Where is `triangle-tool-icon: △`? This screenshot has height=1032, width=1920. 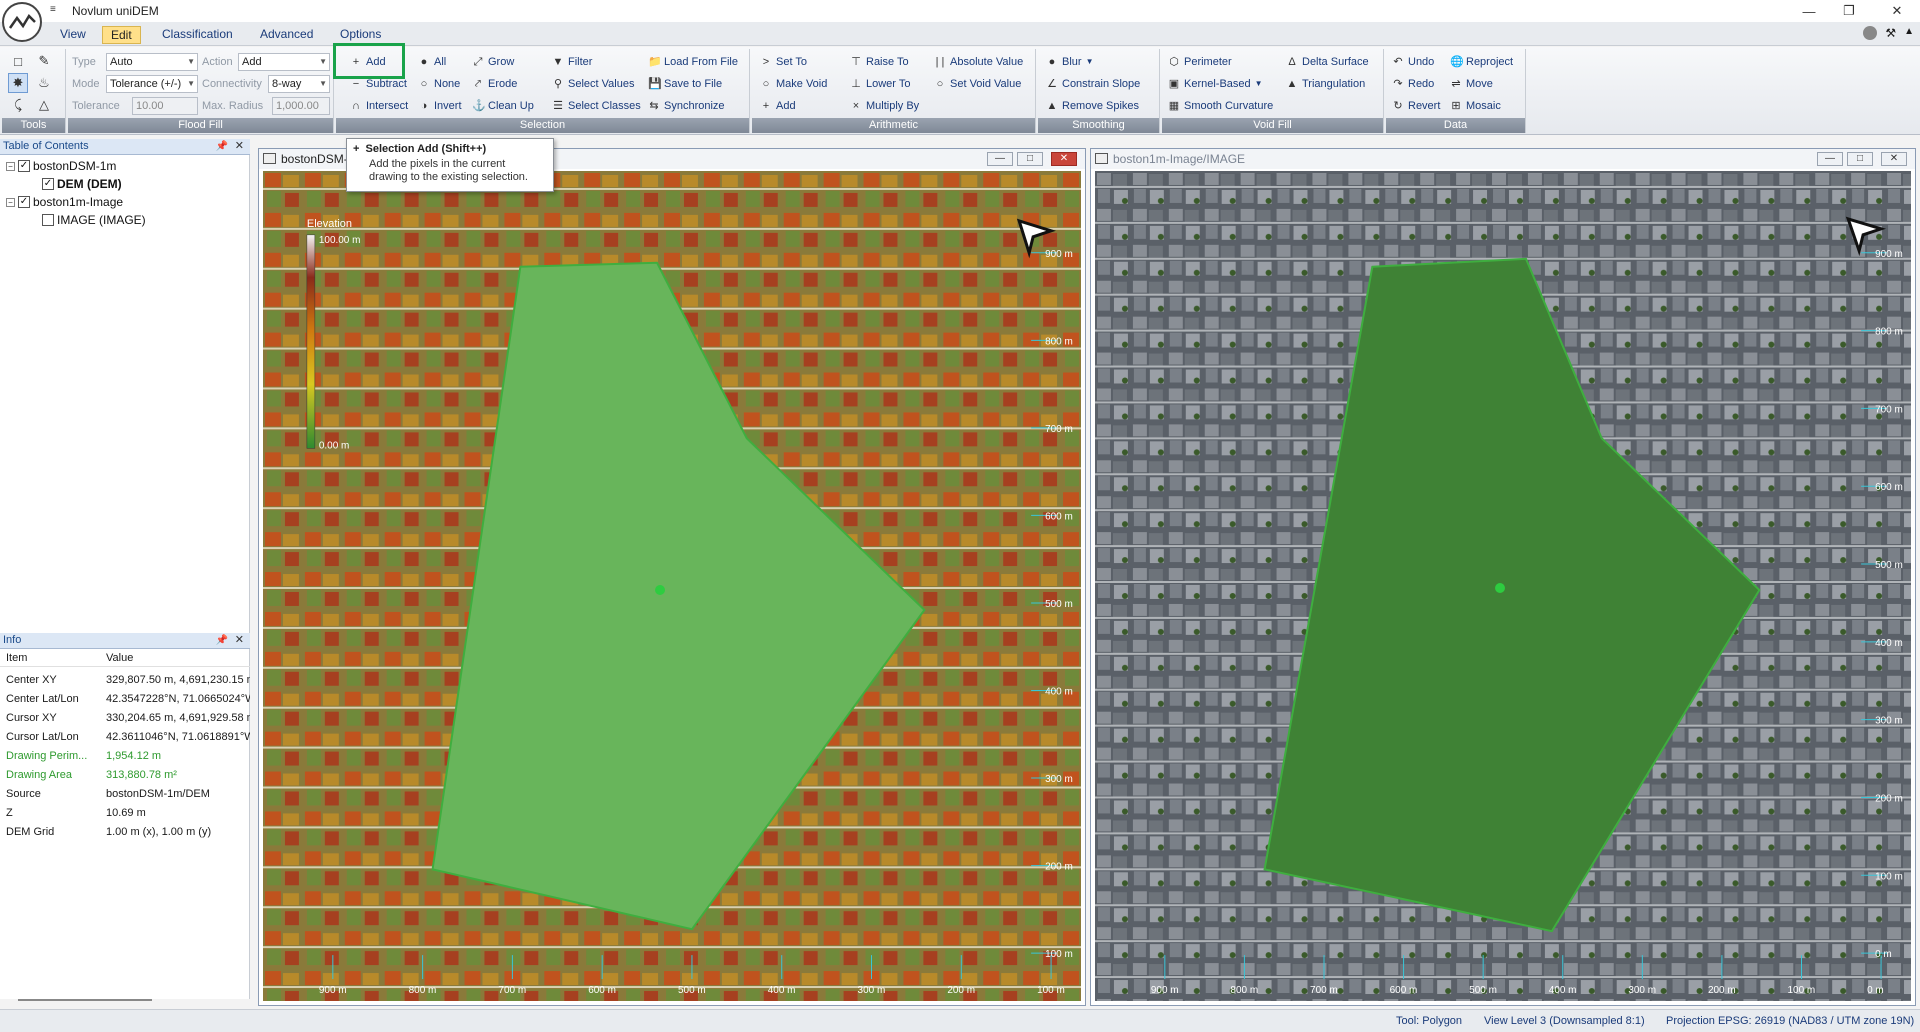 triangle-tool-icon: △ is located at coordinates (44, 105).